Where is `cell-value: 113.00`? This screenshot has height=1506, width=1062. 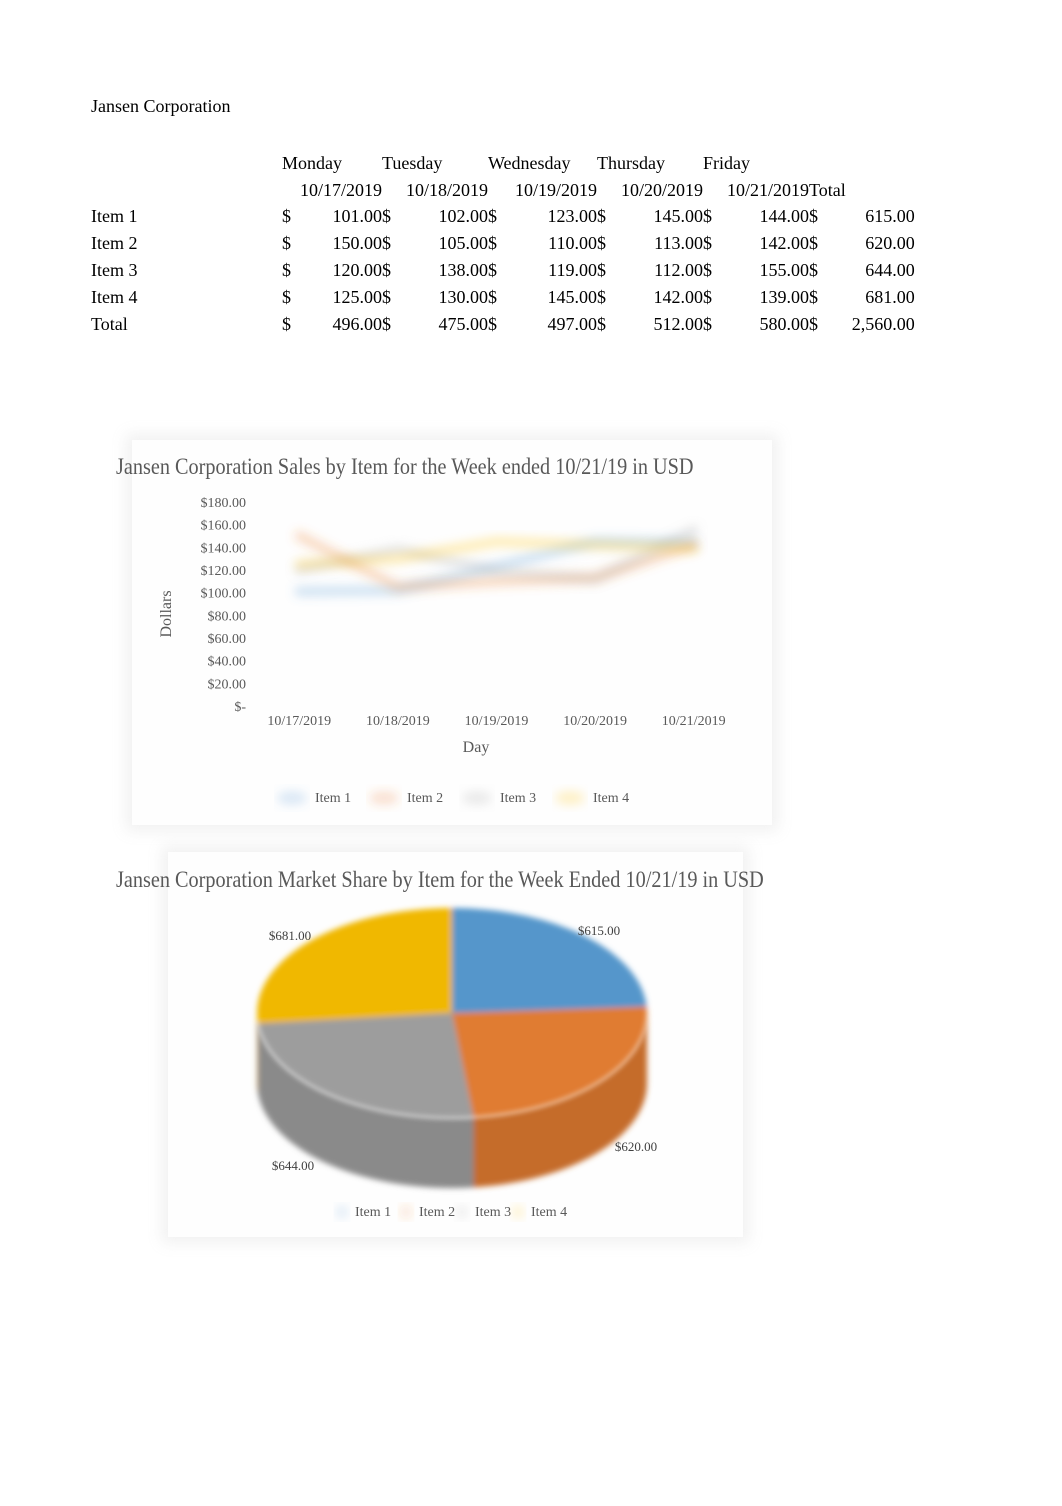
cell-value: 113.00 is located at coordinates (678, 243).